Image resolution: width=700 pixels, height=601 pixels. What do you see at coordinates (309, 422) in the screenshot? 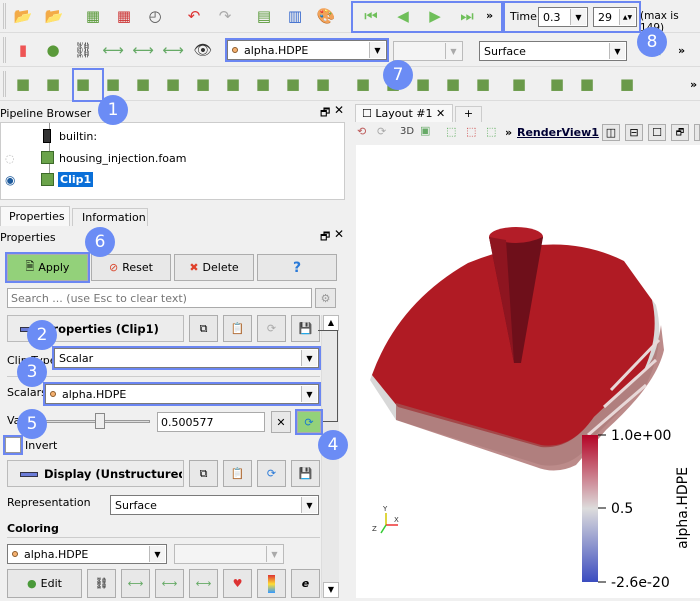
I see `reset-using-current-data-icon: ⟳` at bounding box center [309, 422].